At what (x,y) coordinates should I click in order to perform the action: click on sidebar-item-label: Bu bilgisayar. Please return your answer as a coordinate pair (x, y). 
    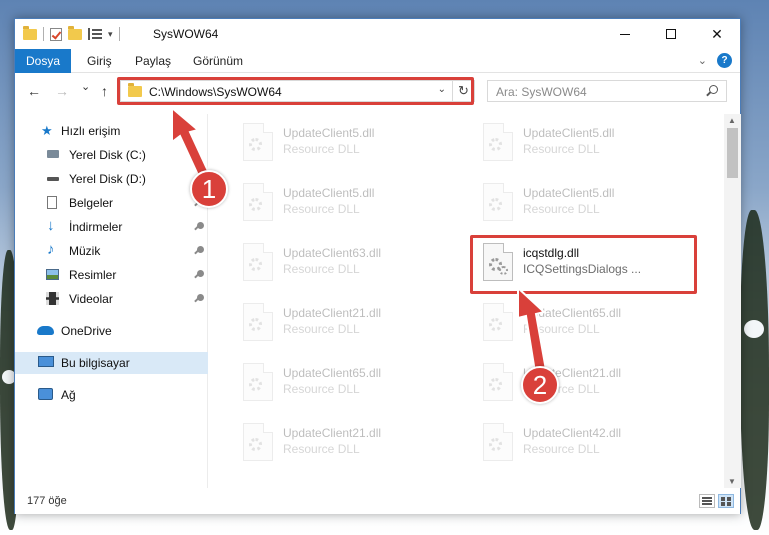
    Looking at the image, I should click on (95, 363).